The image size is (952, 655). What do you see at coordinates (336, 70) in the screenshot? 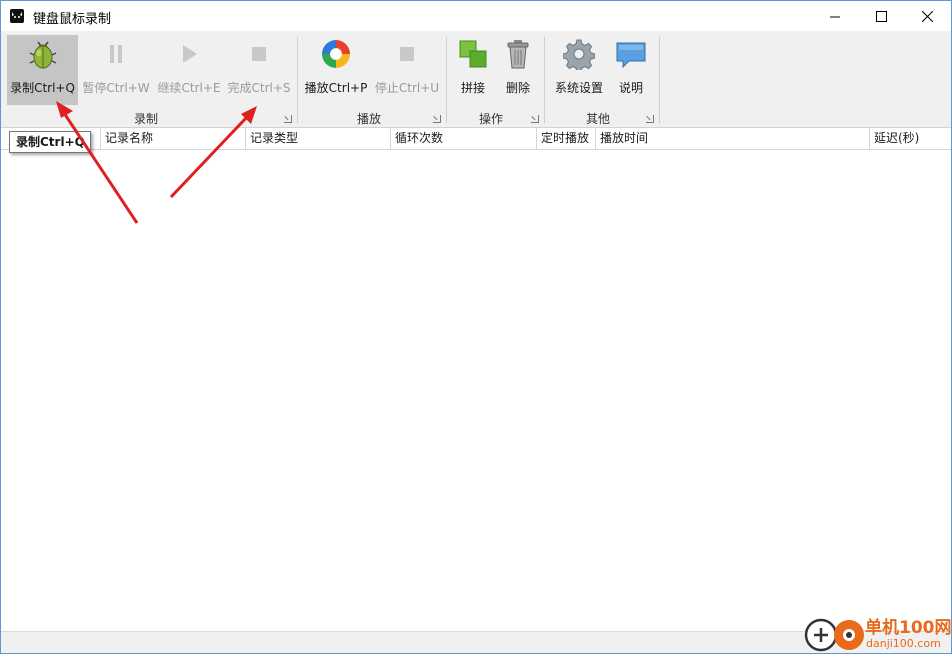
I see `play-button: 播放Ctrl+P` at bounding box center [336, 70].